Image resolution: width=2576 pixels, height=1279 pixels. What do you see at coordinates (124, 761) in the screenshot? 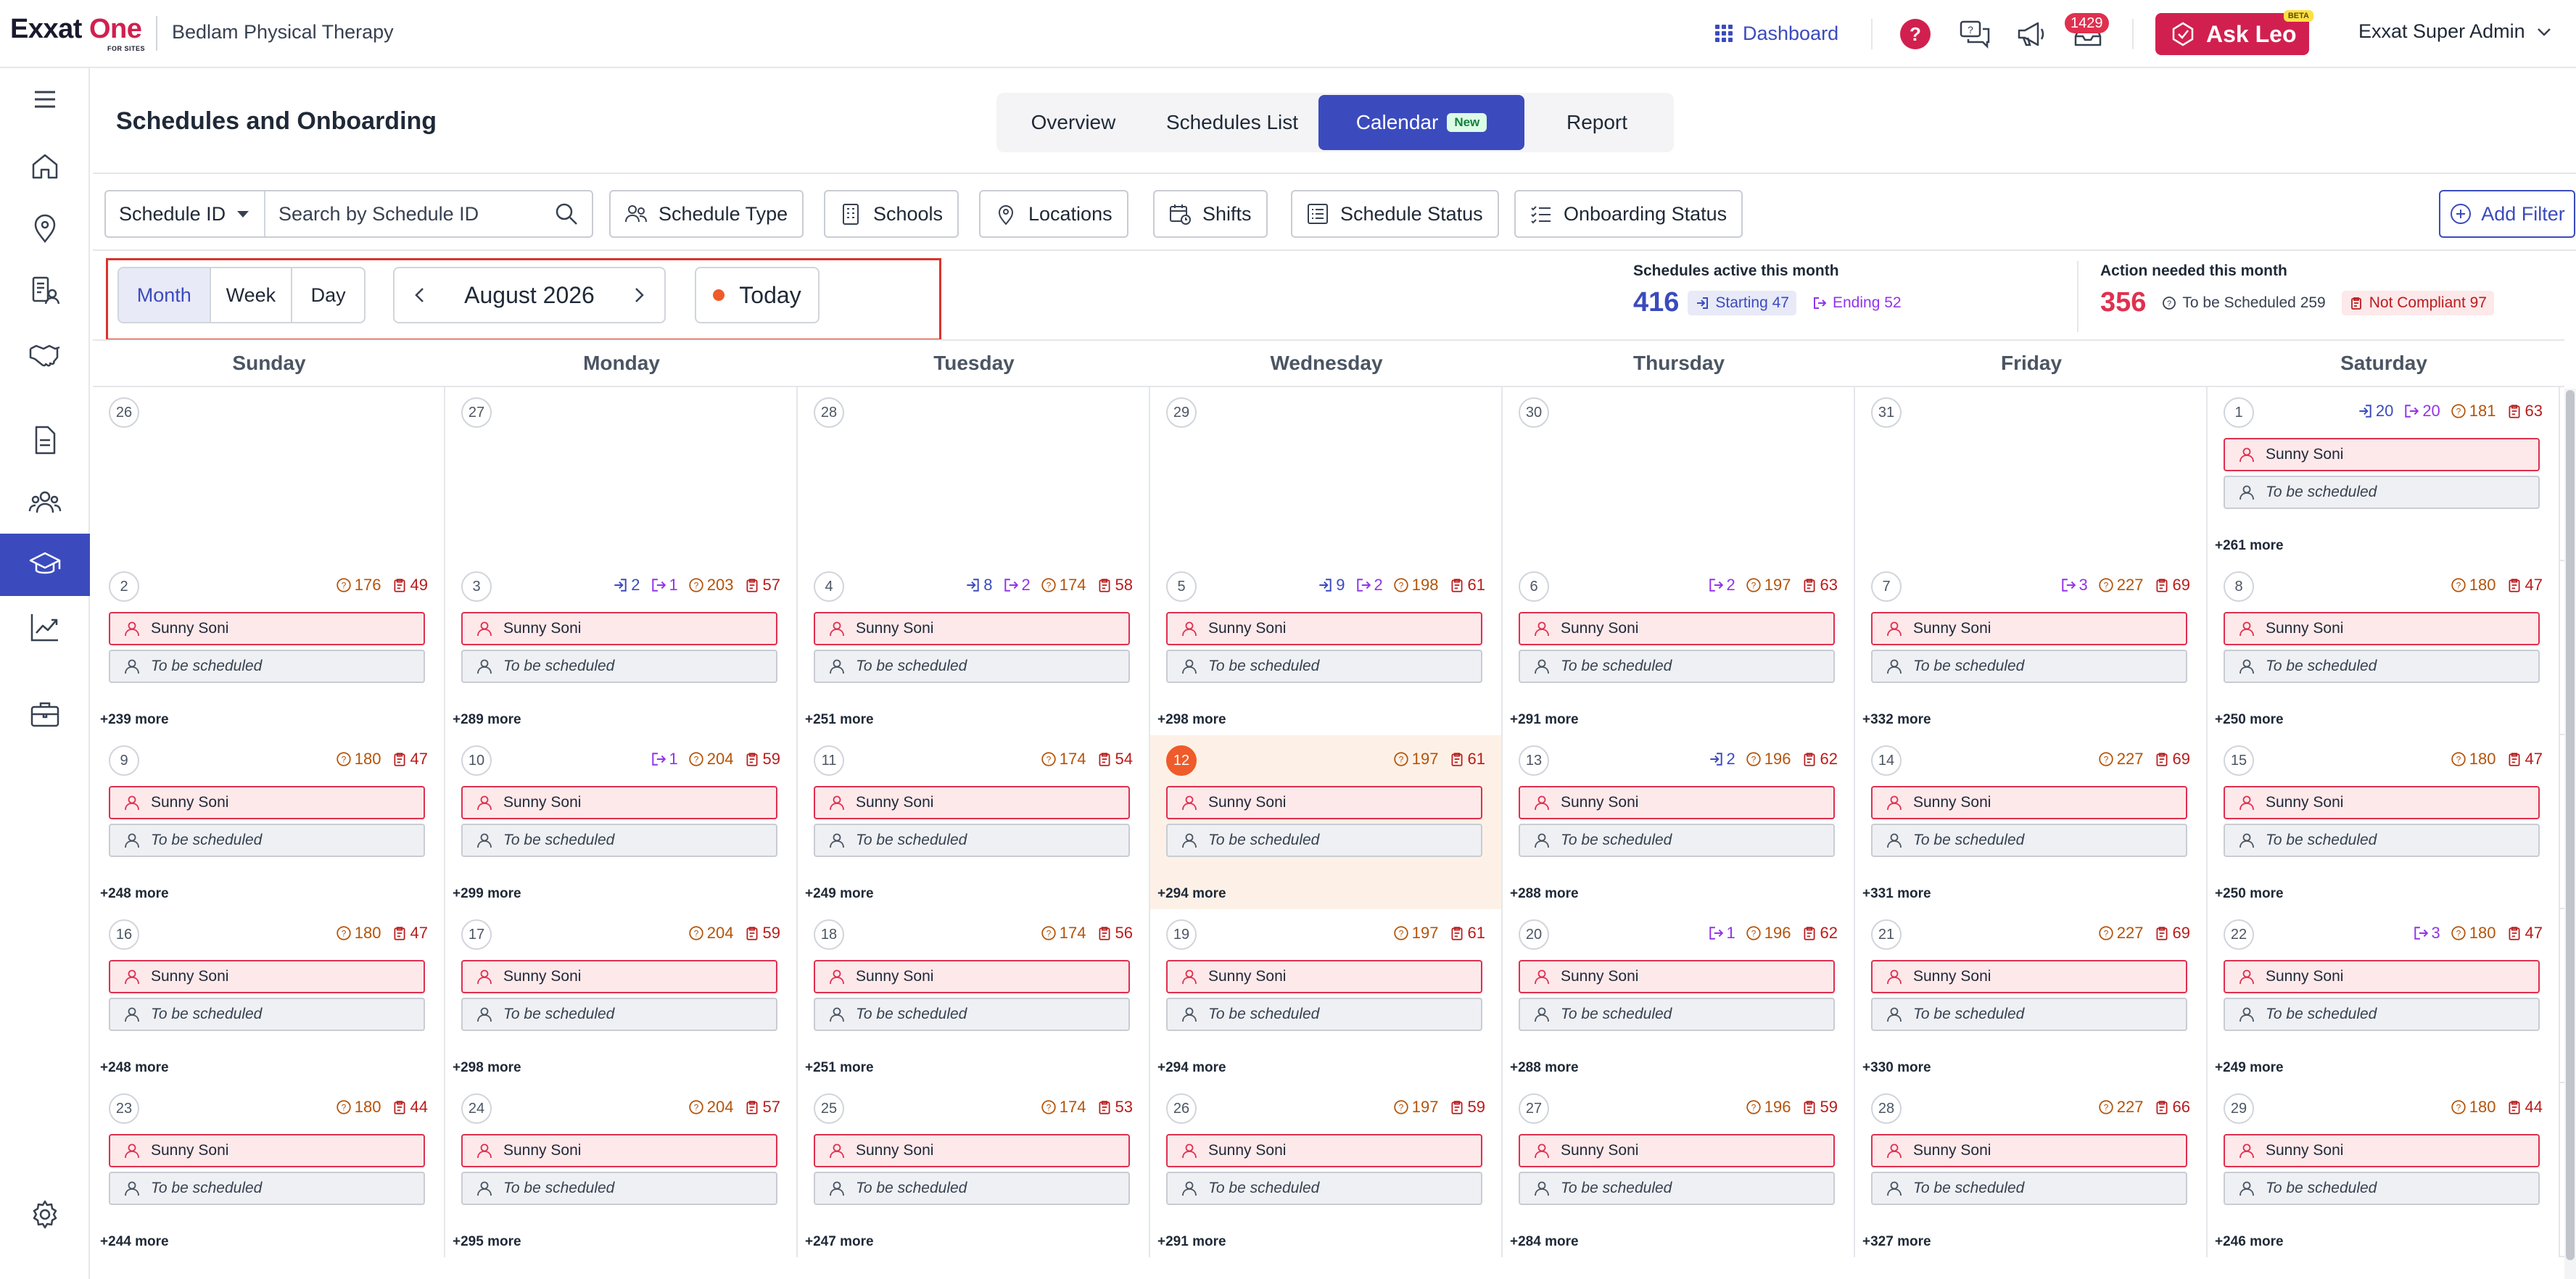
I see `day-number: 9` at bounding box center [124, 761].